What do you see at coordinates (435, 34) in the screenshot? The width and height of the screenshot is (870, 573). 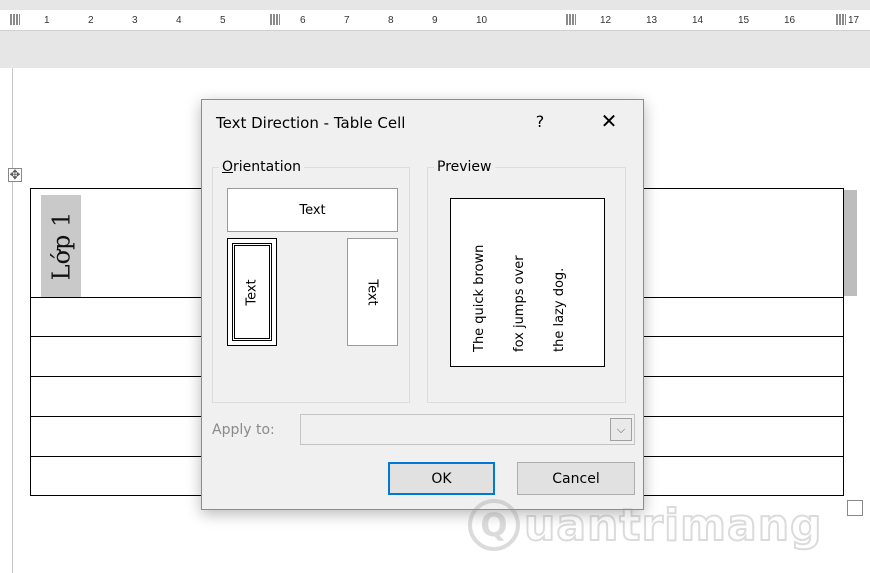 I see `ruler-area: 1 2 3 4 5 6 7 8 9 10 12 13 14 15 16 17` at bounding box center [435, 34].